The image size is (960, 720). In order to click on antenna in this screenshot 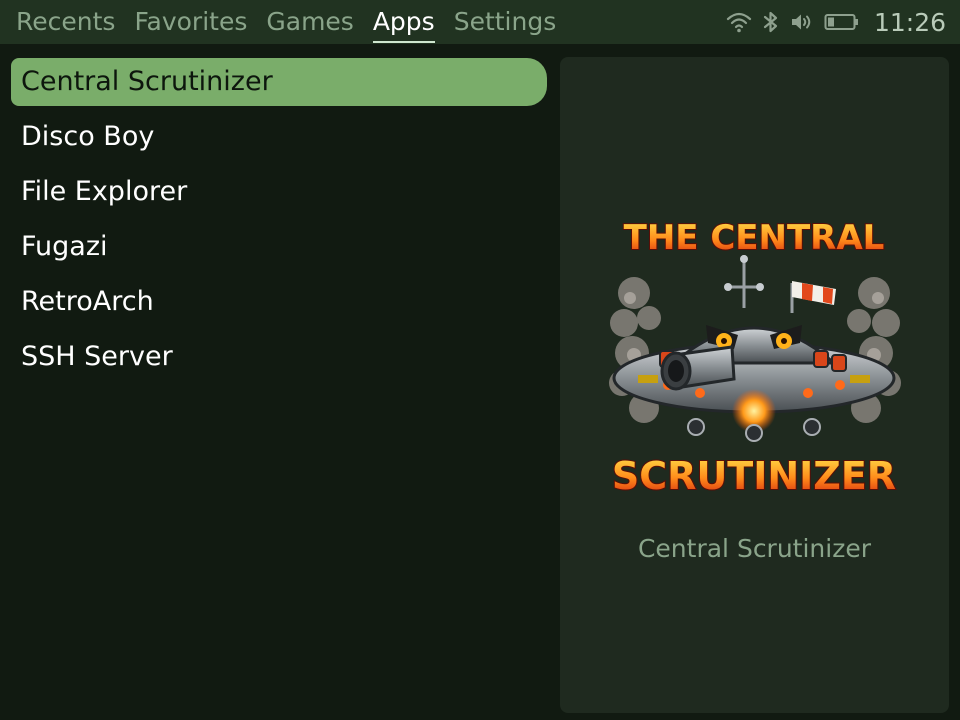, I will do `click(744, 281)`.